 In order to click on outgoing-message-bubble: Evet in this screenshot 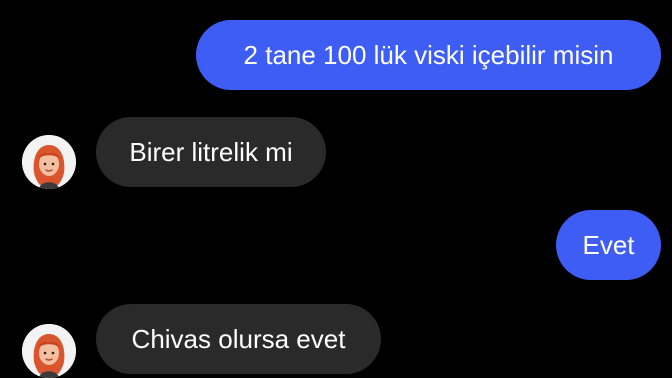, I will do `click(608, 245)`.